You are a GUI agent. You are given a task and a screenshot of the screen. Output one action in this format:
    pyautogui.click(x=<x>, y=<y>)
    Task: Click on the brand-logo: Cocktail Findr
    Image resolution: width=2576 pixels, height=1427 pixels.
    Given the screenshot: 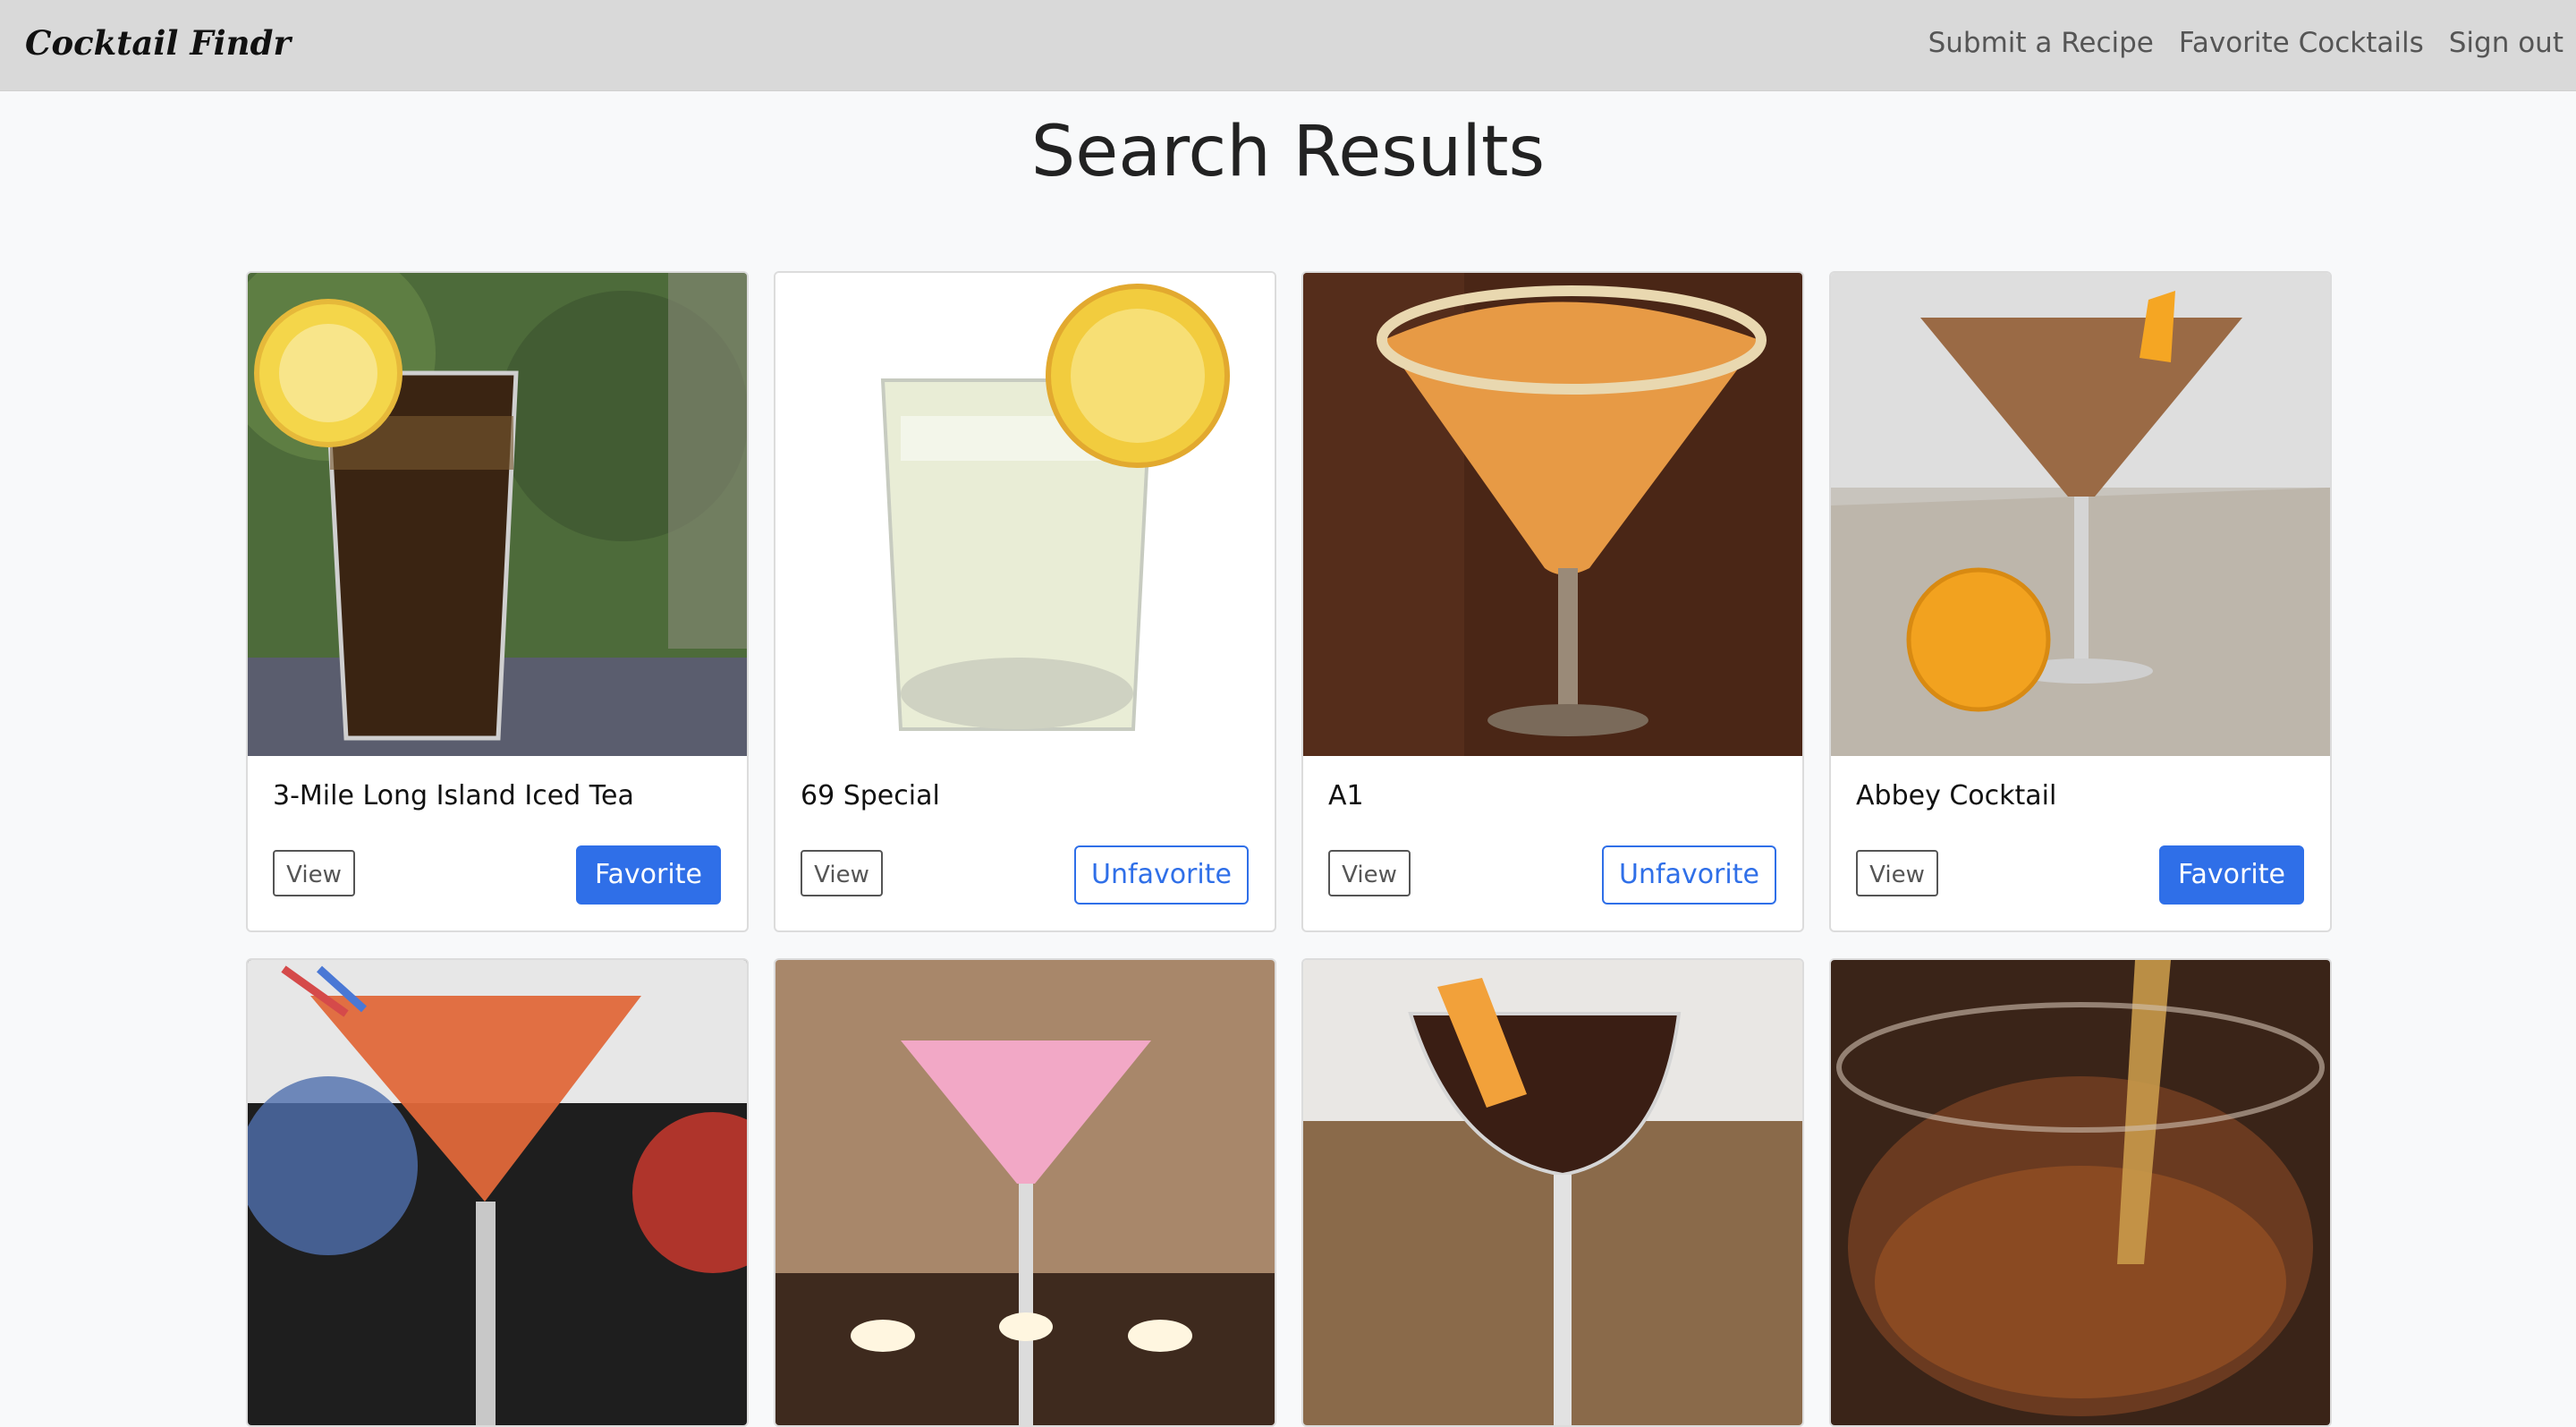 What is the action you would take?
    pyautogui.click(x=158, y=43)
    